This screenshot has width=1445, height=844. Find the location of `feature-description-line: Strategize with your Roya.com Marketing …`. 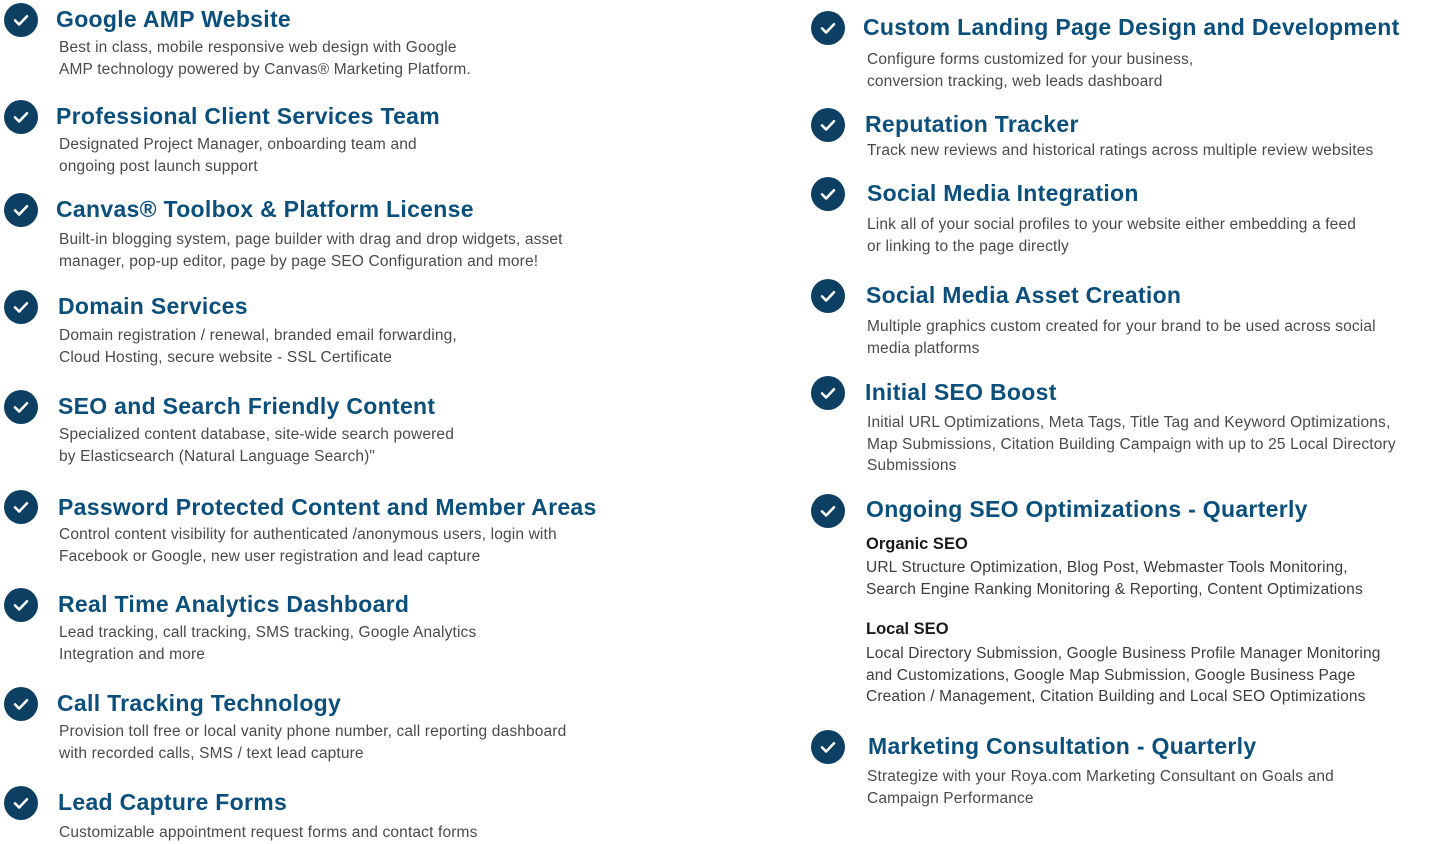

feature-description-line: Strategize with your Roya.com Marketing … is located at coordinates (1100, 776).